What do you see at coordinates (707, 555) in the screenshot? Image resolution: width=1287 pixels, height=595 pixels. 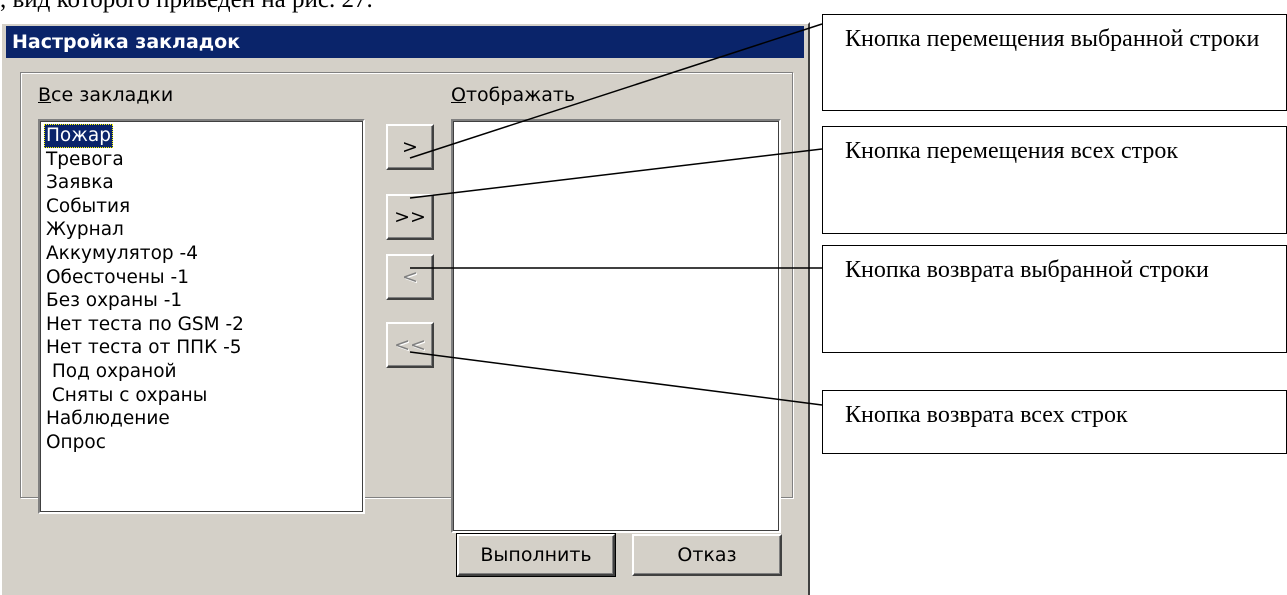 I see `cancel-button: Отказ` at bounding box center [707, 555].